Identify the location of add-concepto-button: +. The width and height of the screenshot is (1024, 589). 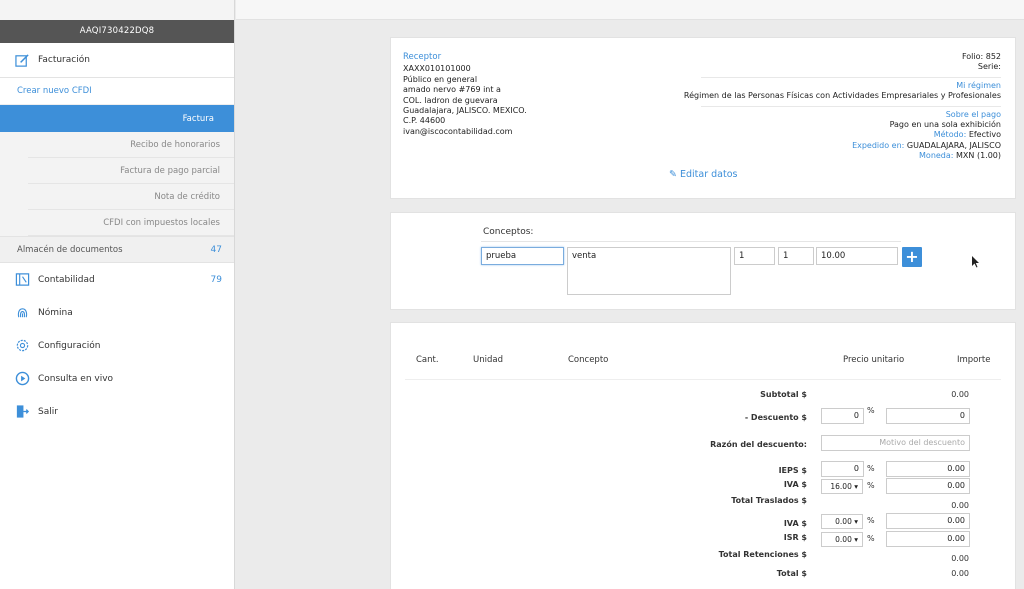
(912, 257).